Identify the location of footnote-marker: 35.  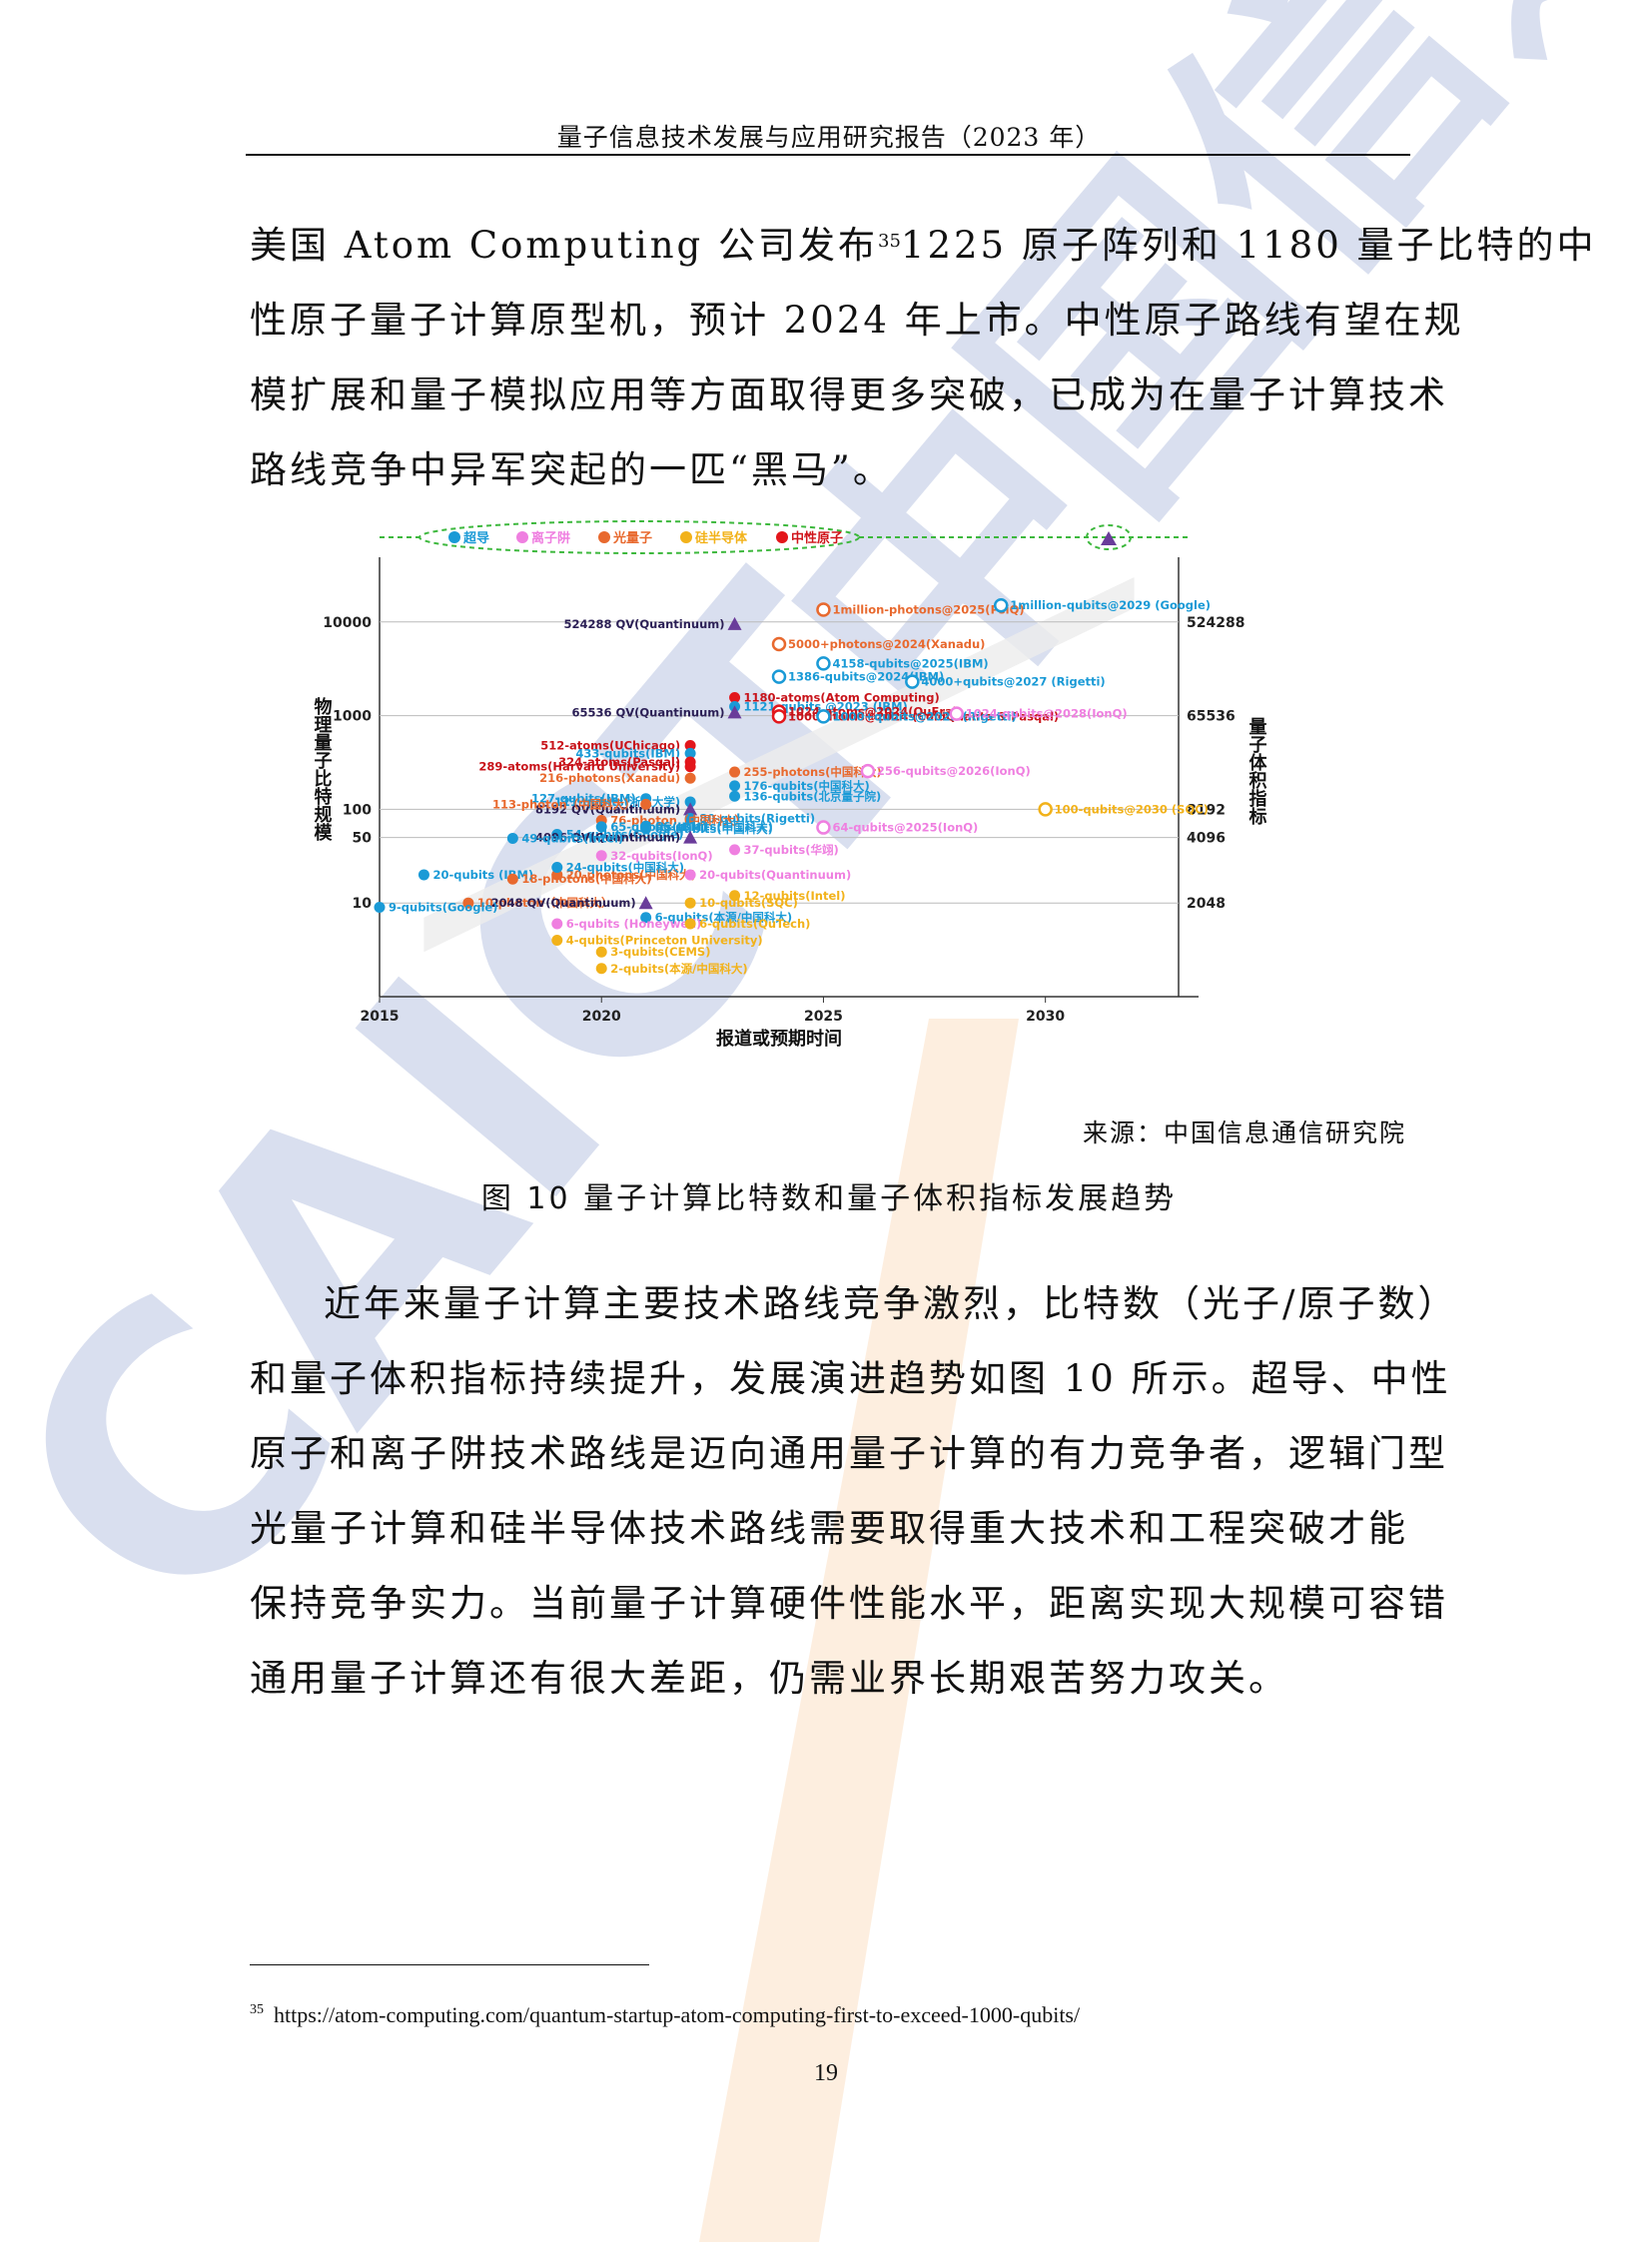
(257, 2009).